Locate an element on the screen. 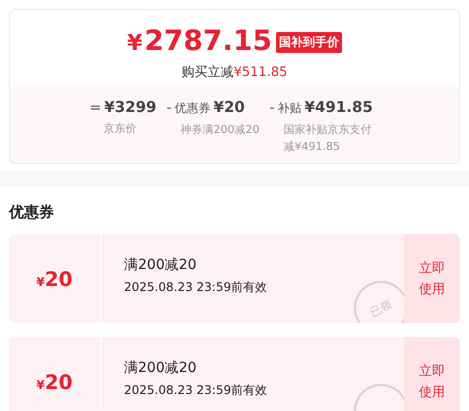  breakdown-label: 补贴 is located at coordinates (290, 108).